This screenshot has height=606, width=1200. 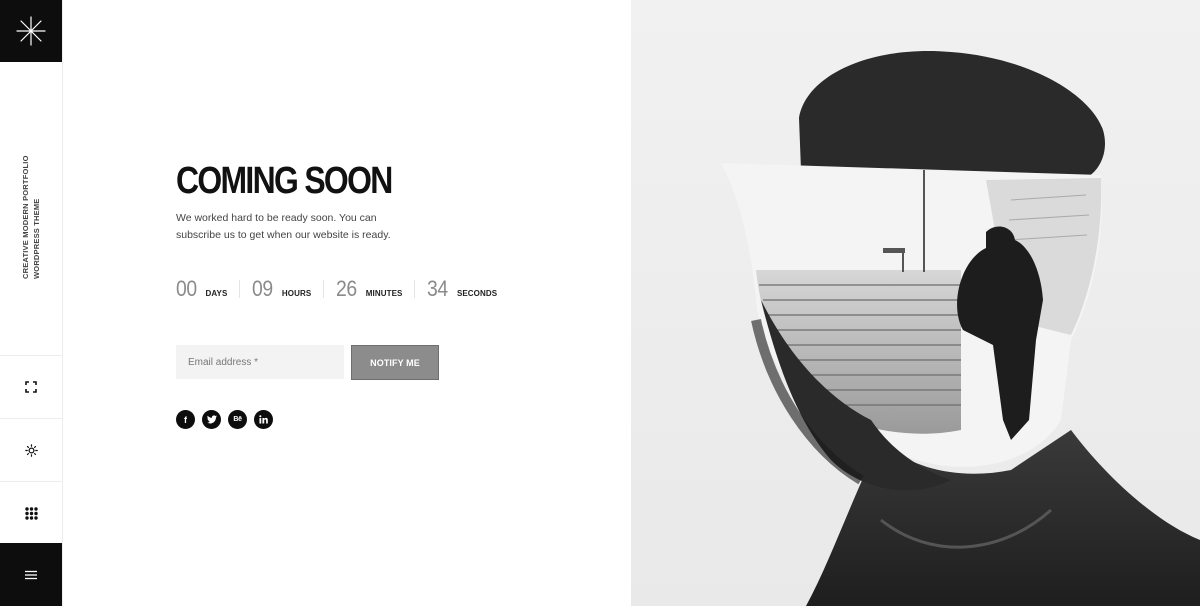 I want to click on twitter-bird-icon, so click(x=211, y=419).